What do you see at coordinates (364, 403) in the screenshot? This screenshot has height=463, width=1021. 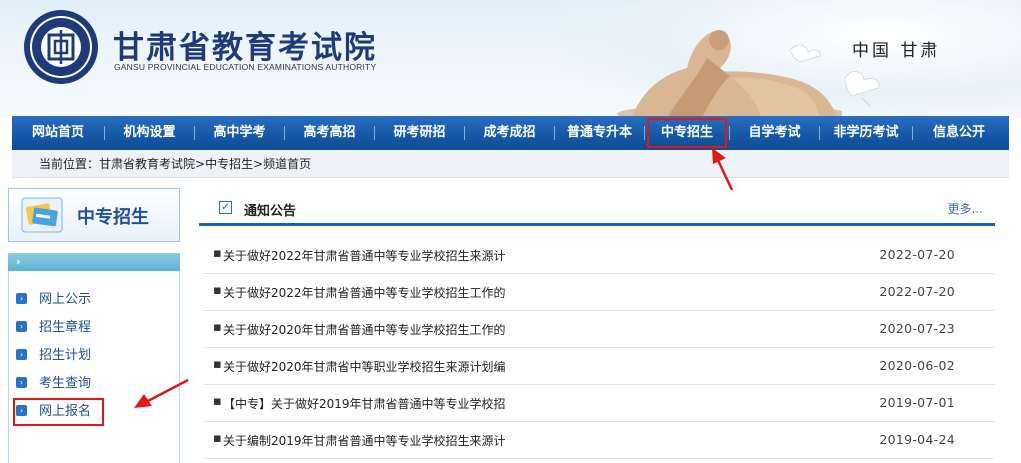 I see `notice-title-link: 【中专】关于做好2019年甘肃省普通中等专业学校招` at bounding box center [364, 403].